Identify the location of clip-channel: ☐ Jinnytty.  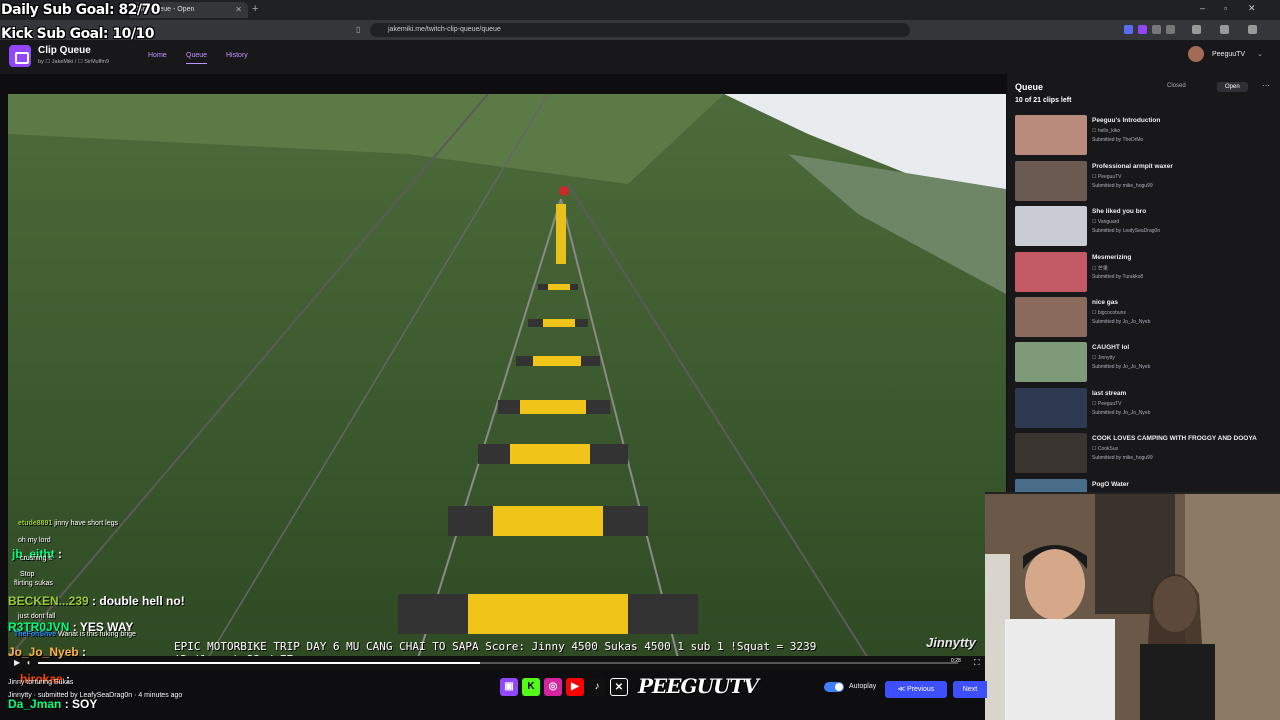
(1103, 358).